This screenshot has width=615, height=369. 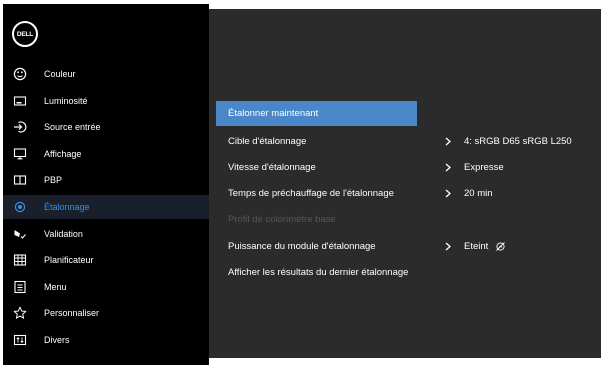 I want to click on sidebar-item-label: Étalonnage, so click(x=67, y=207).